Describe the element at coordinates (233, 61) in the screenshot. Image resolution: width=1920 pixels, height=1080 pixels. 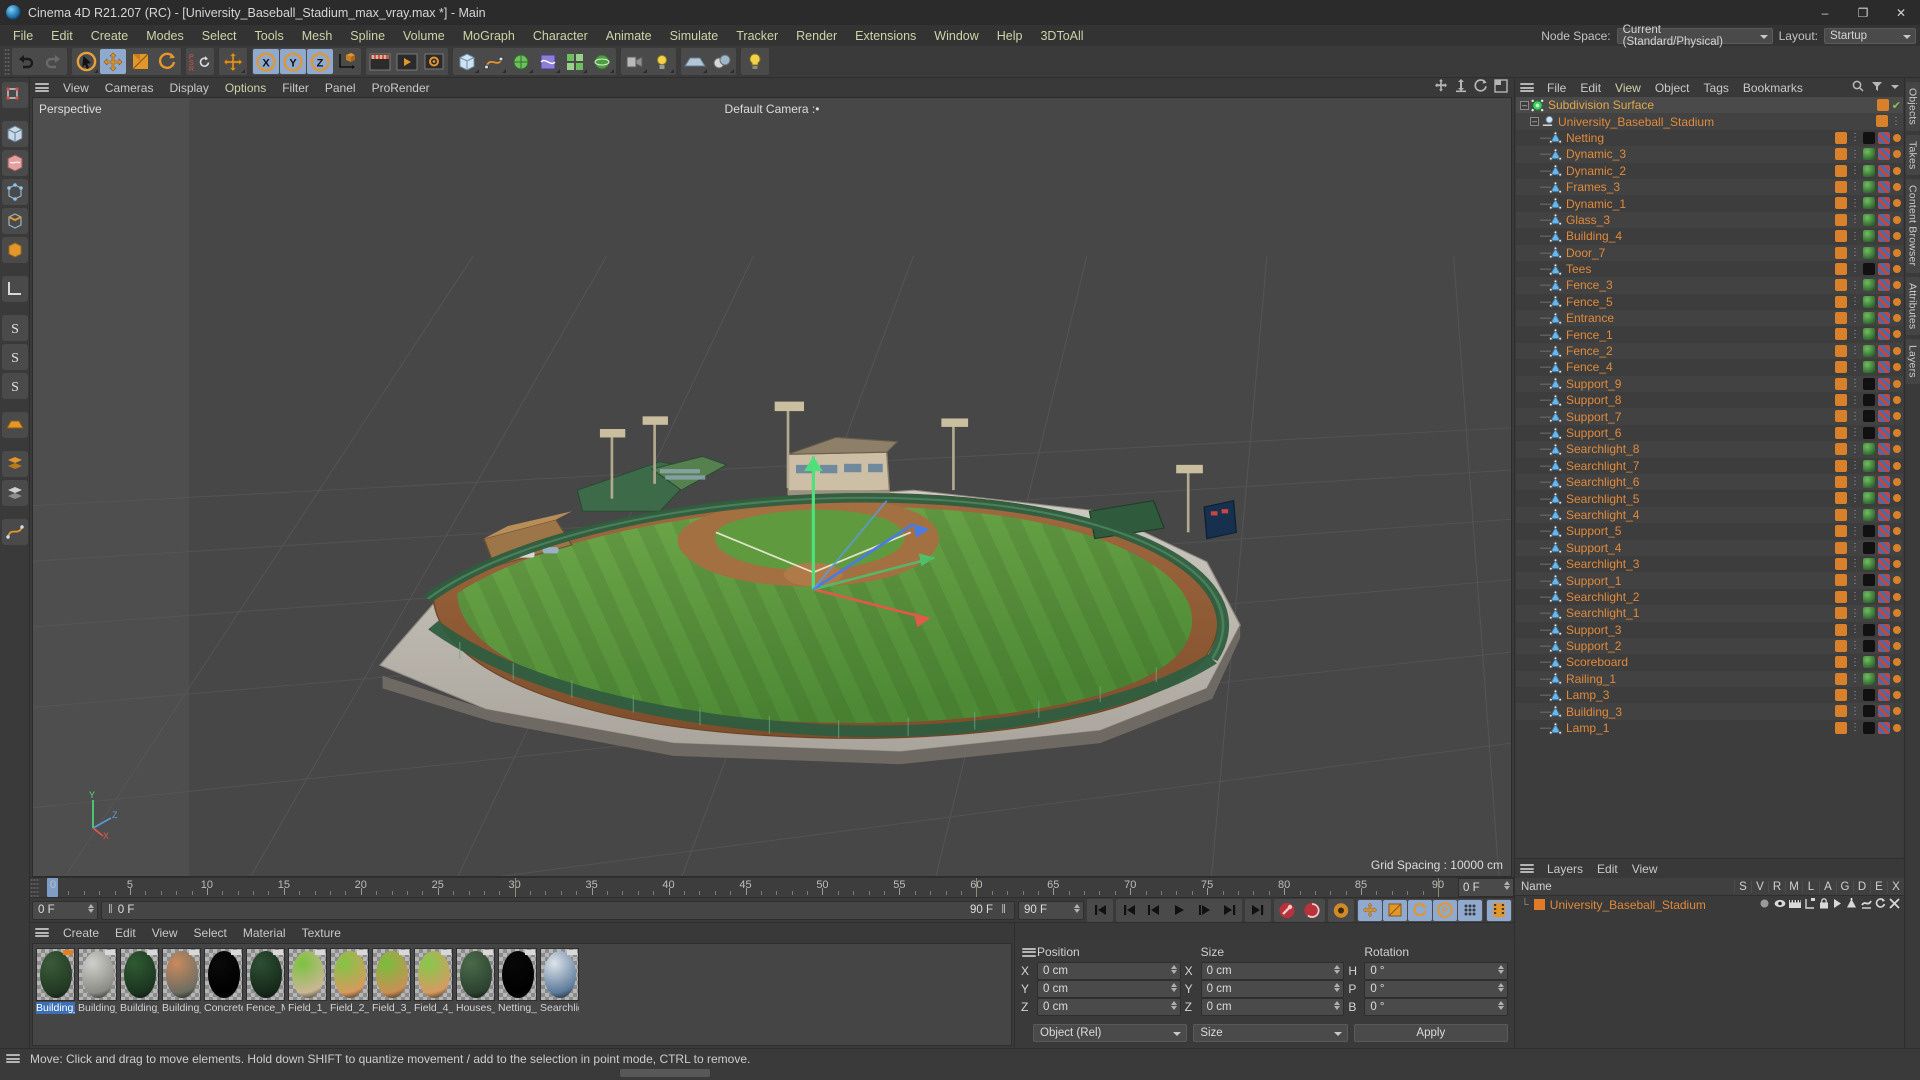
I see `move-axis-button` at that location.